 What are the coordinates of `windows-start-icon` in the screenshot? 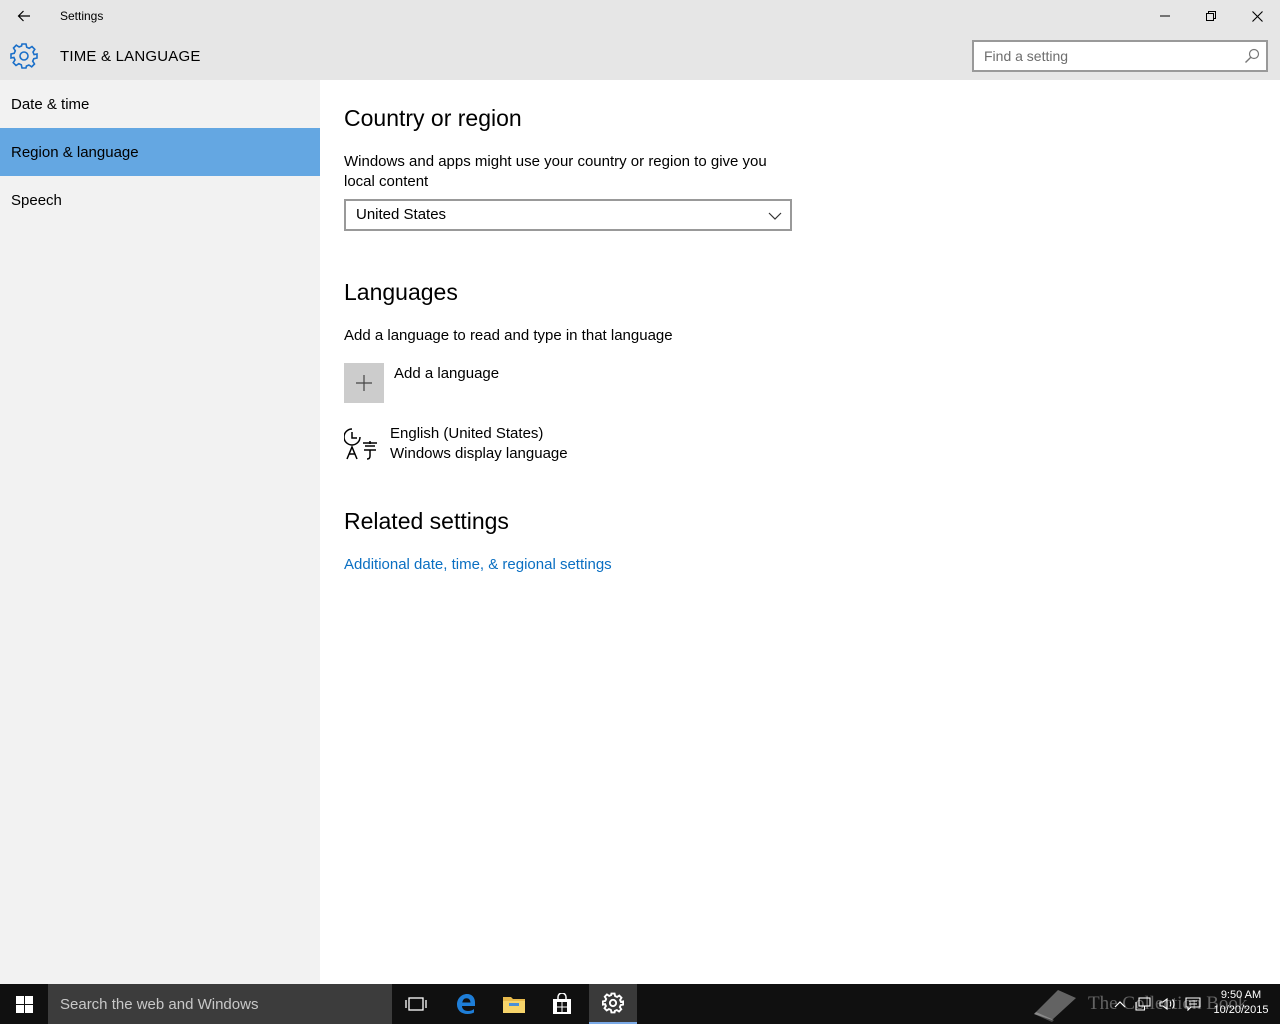 It's located at (24, 1004).